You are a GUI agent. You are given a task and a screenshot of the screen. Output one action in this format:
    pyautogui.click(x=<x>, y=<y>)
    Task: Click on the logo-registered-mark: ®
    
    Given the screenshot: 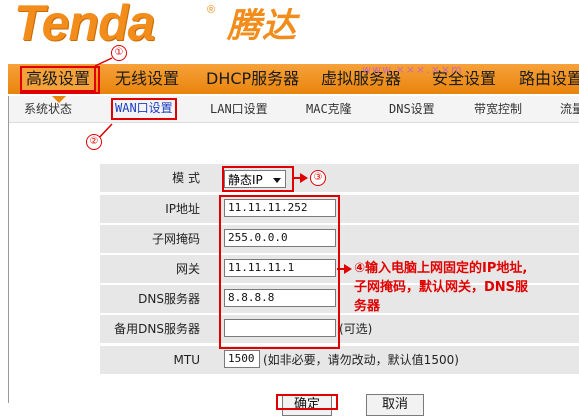 What is the action you would take?
    pyautogui.click(x=211, y=10)
    